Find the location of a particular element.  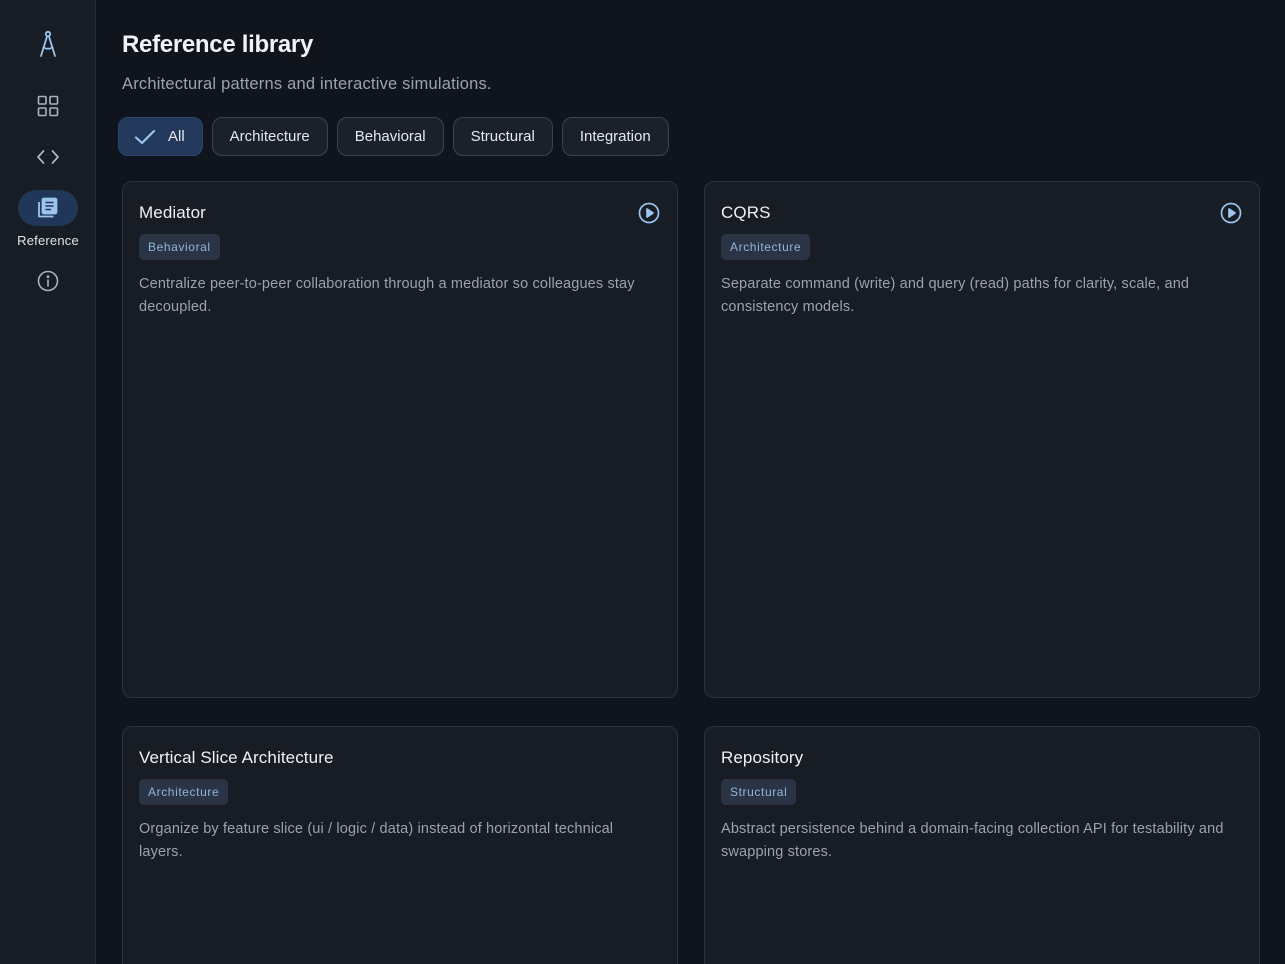

filter-chip-integration: Integration is located at coordinates (615, 136).